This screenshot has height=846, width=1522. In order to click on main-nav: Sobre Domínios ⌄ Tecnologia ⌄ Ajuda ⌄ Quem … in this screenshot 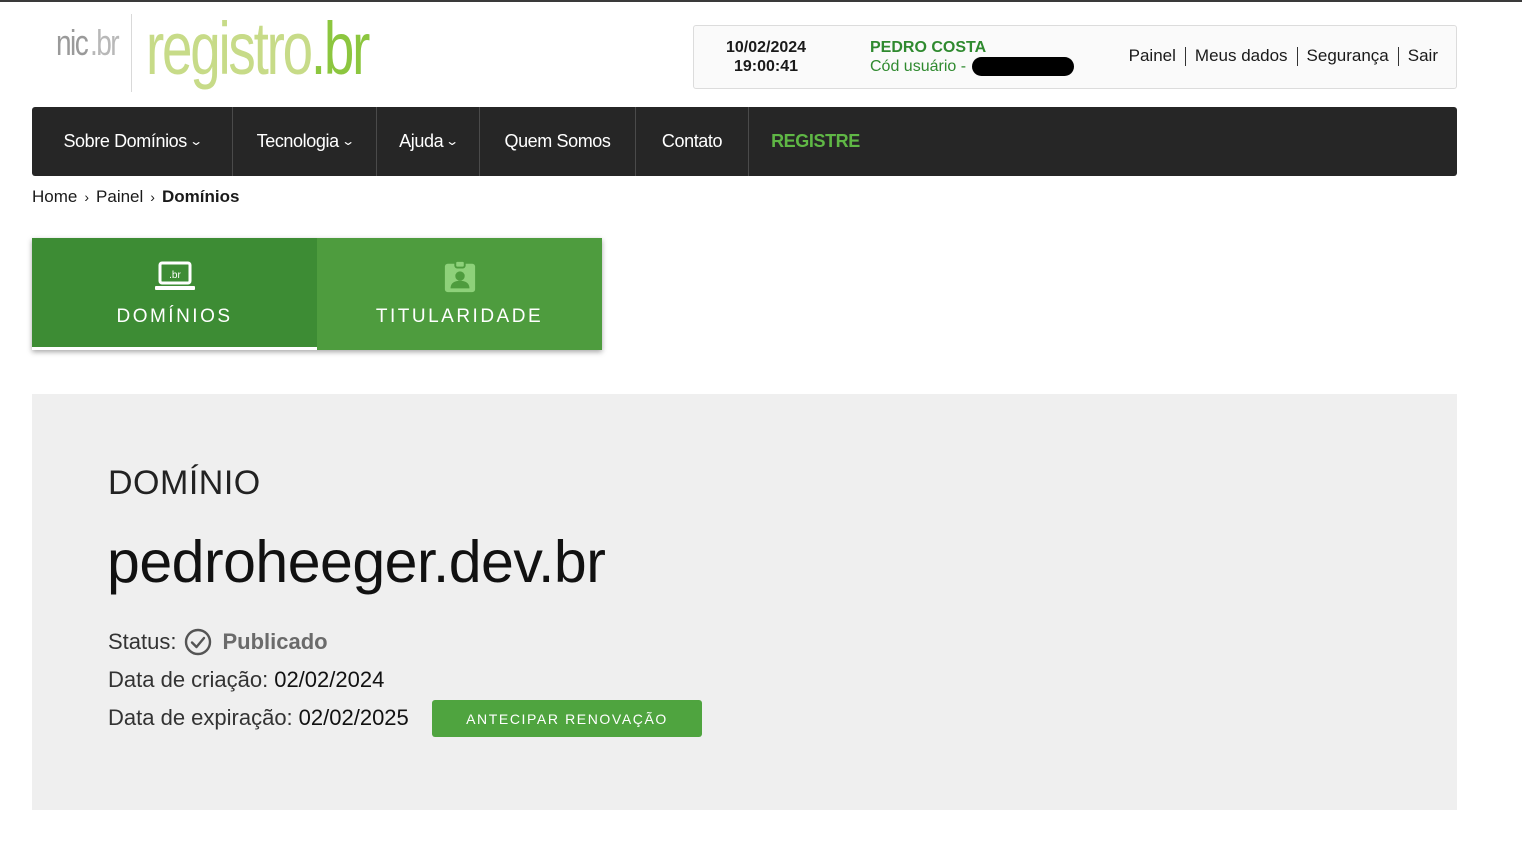, I will do `click(744, 141)`.